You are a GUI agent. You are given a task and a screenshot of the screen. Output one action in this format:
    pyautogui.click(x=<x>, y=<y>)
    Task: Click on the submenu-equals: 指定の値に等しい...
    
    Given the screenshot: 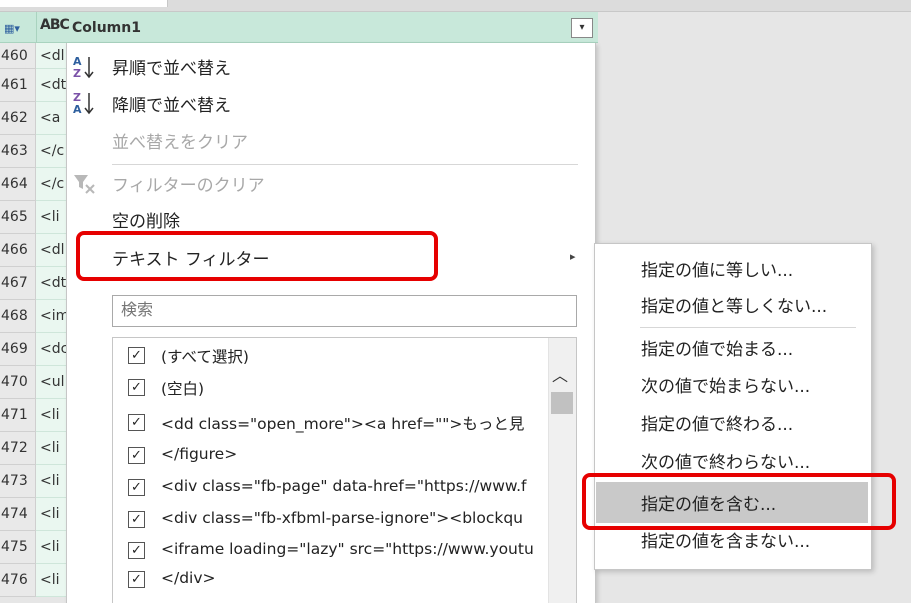 What is the action you would take?
    pyautogui.click(x=717, y=268)
    